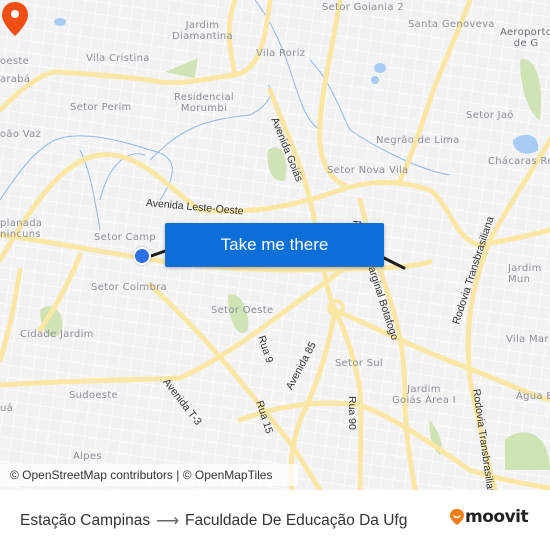 Image resolution: width=550 pixels, height=550 pixels. Describe the element at coordinates (525, 38) in the screenshot. I see `airport-label: Aeroporto de G` at that location.